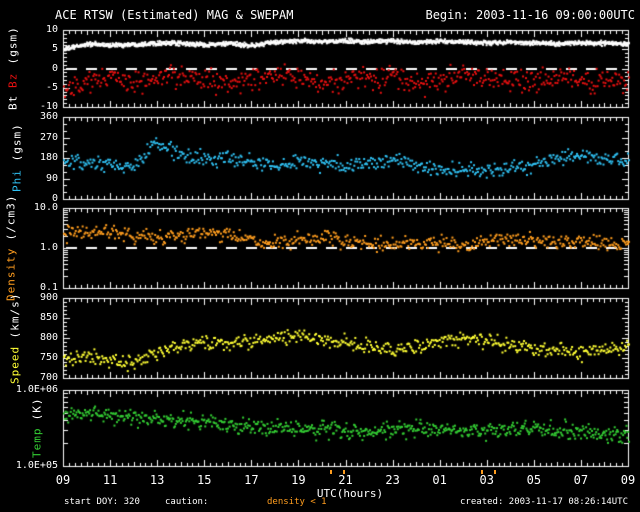 The image size is (640, 512). Describe the element at coordinates (534, 480) in the screenshot. I see `x-tick-label: 05` at that location.